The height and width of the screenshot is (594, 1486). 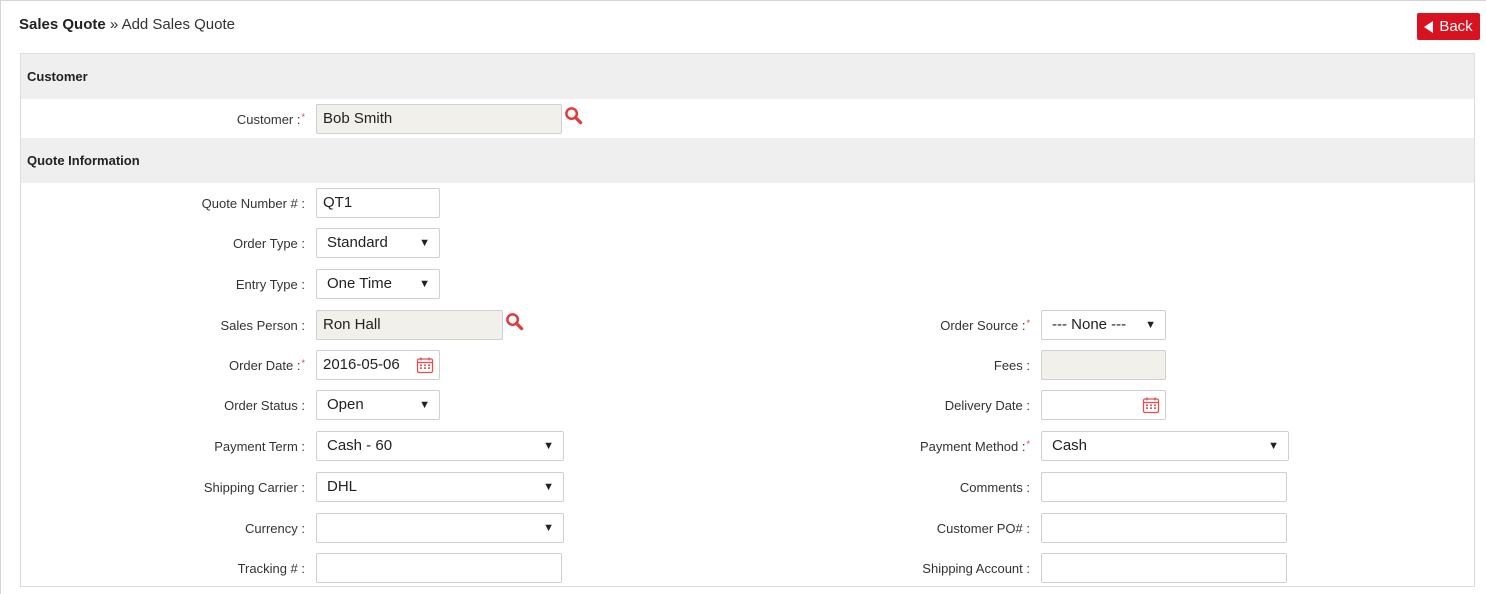 What do you see at coordinates (1089, 324) in the screenshot?
I see `order-source-value: --- None ---` at bounding box center [1089, 324].